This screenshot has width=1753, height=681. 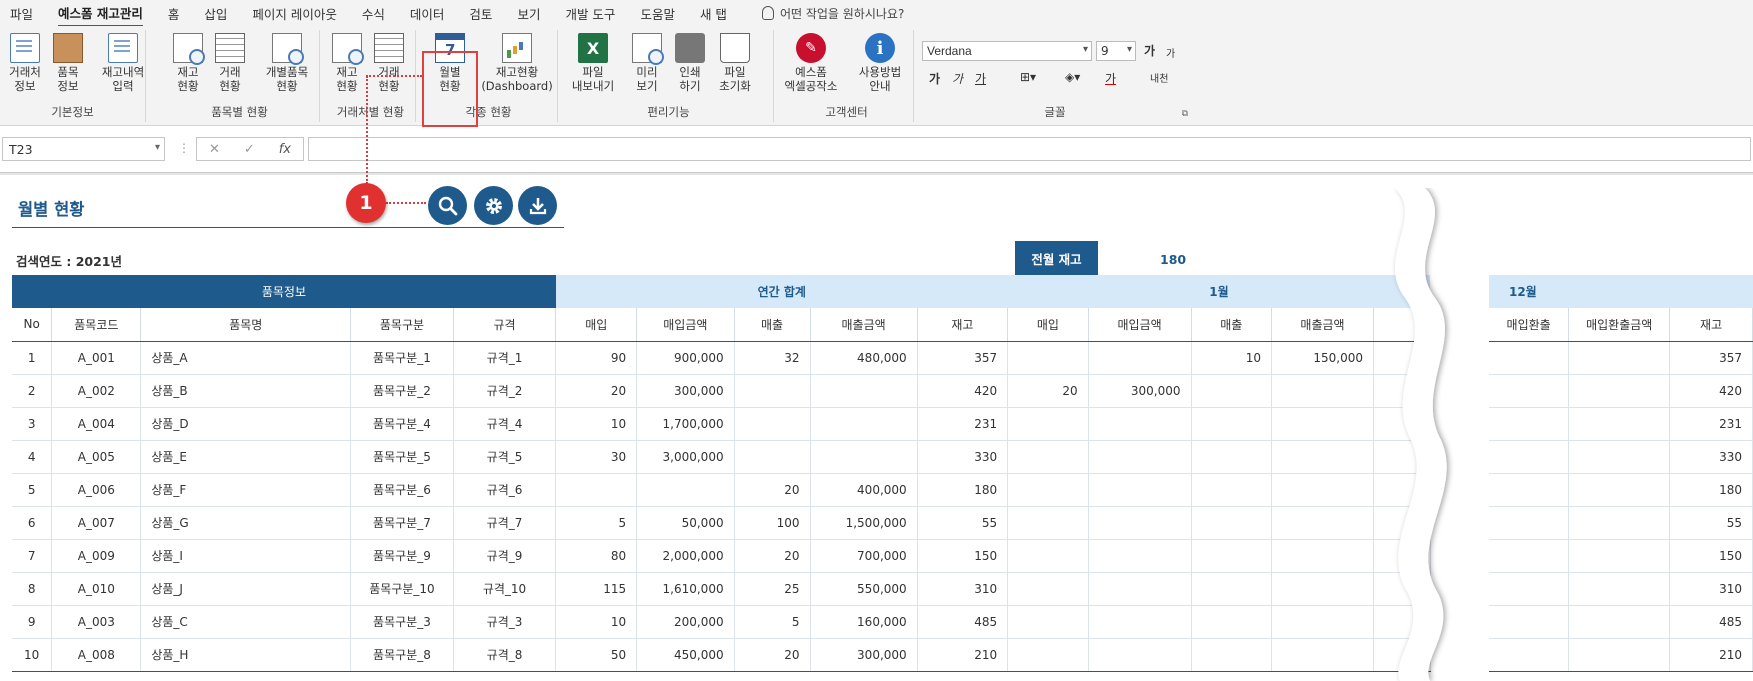 What do you see at coordinates (32, 523) in the screenshot?
I see `table-cell: 6` at bounding box center [32, 523].